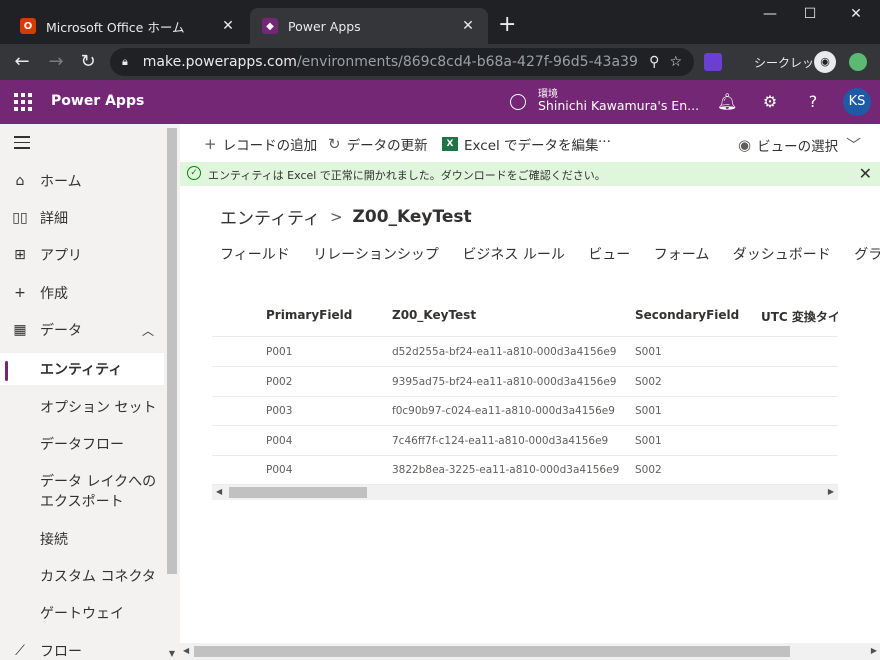  I want to click on column-header: UTC 変換タイ, so click(799, 316).